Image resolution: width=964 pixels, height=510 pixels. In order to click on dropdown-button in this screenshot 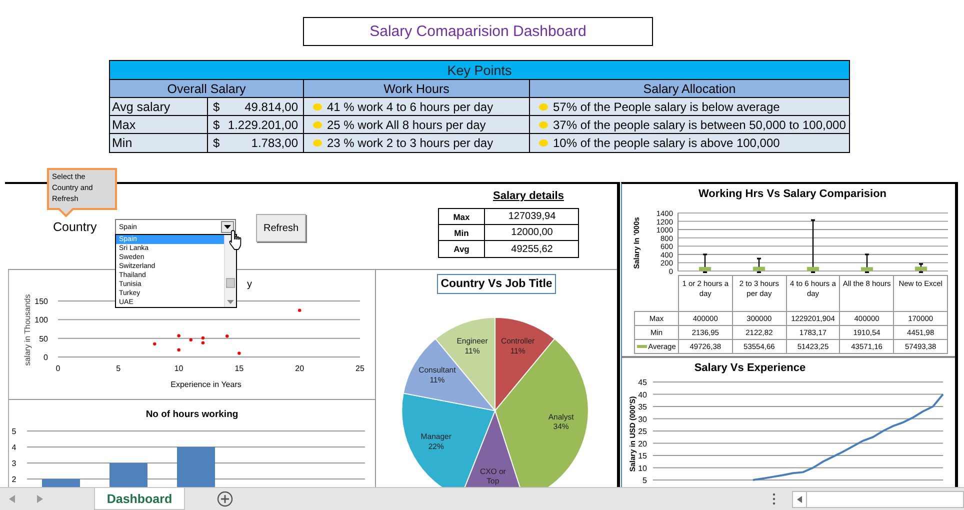, I will do `click(227, 227)`.